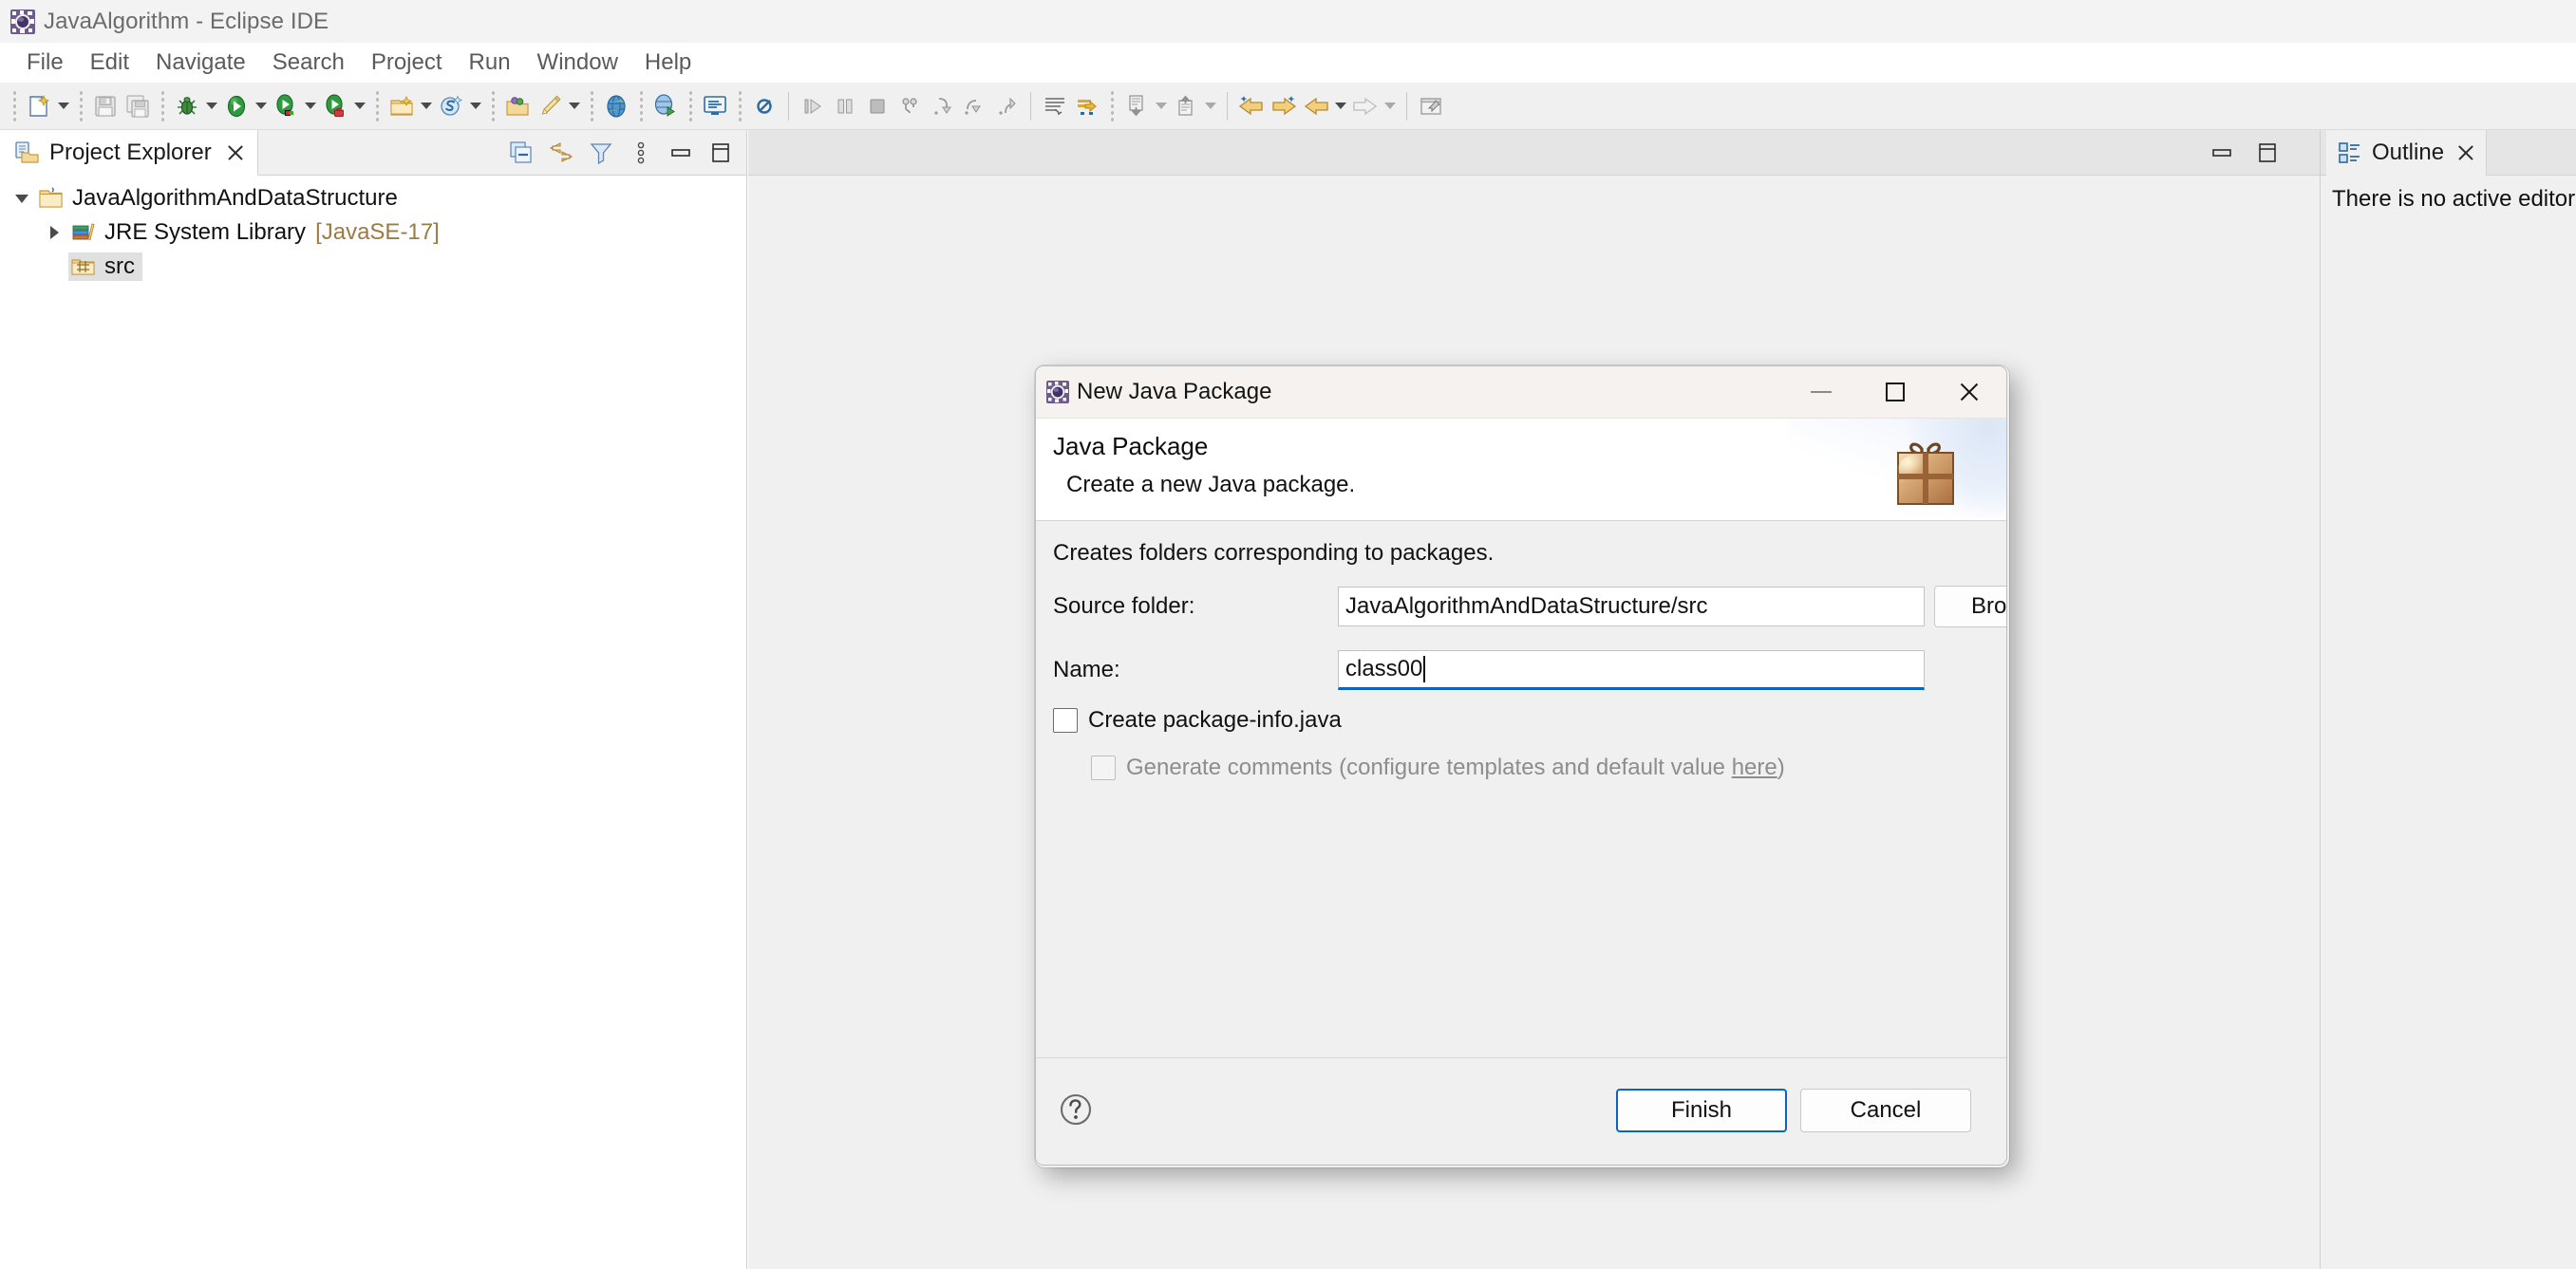  What do you see at coordinates (1065, 721) in the screenshot?
I see `create-package-info-checkbox` at bounding box center [1065, 721].